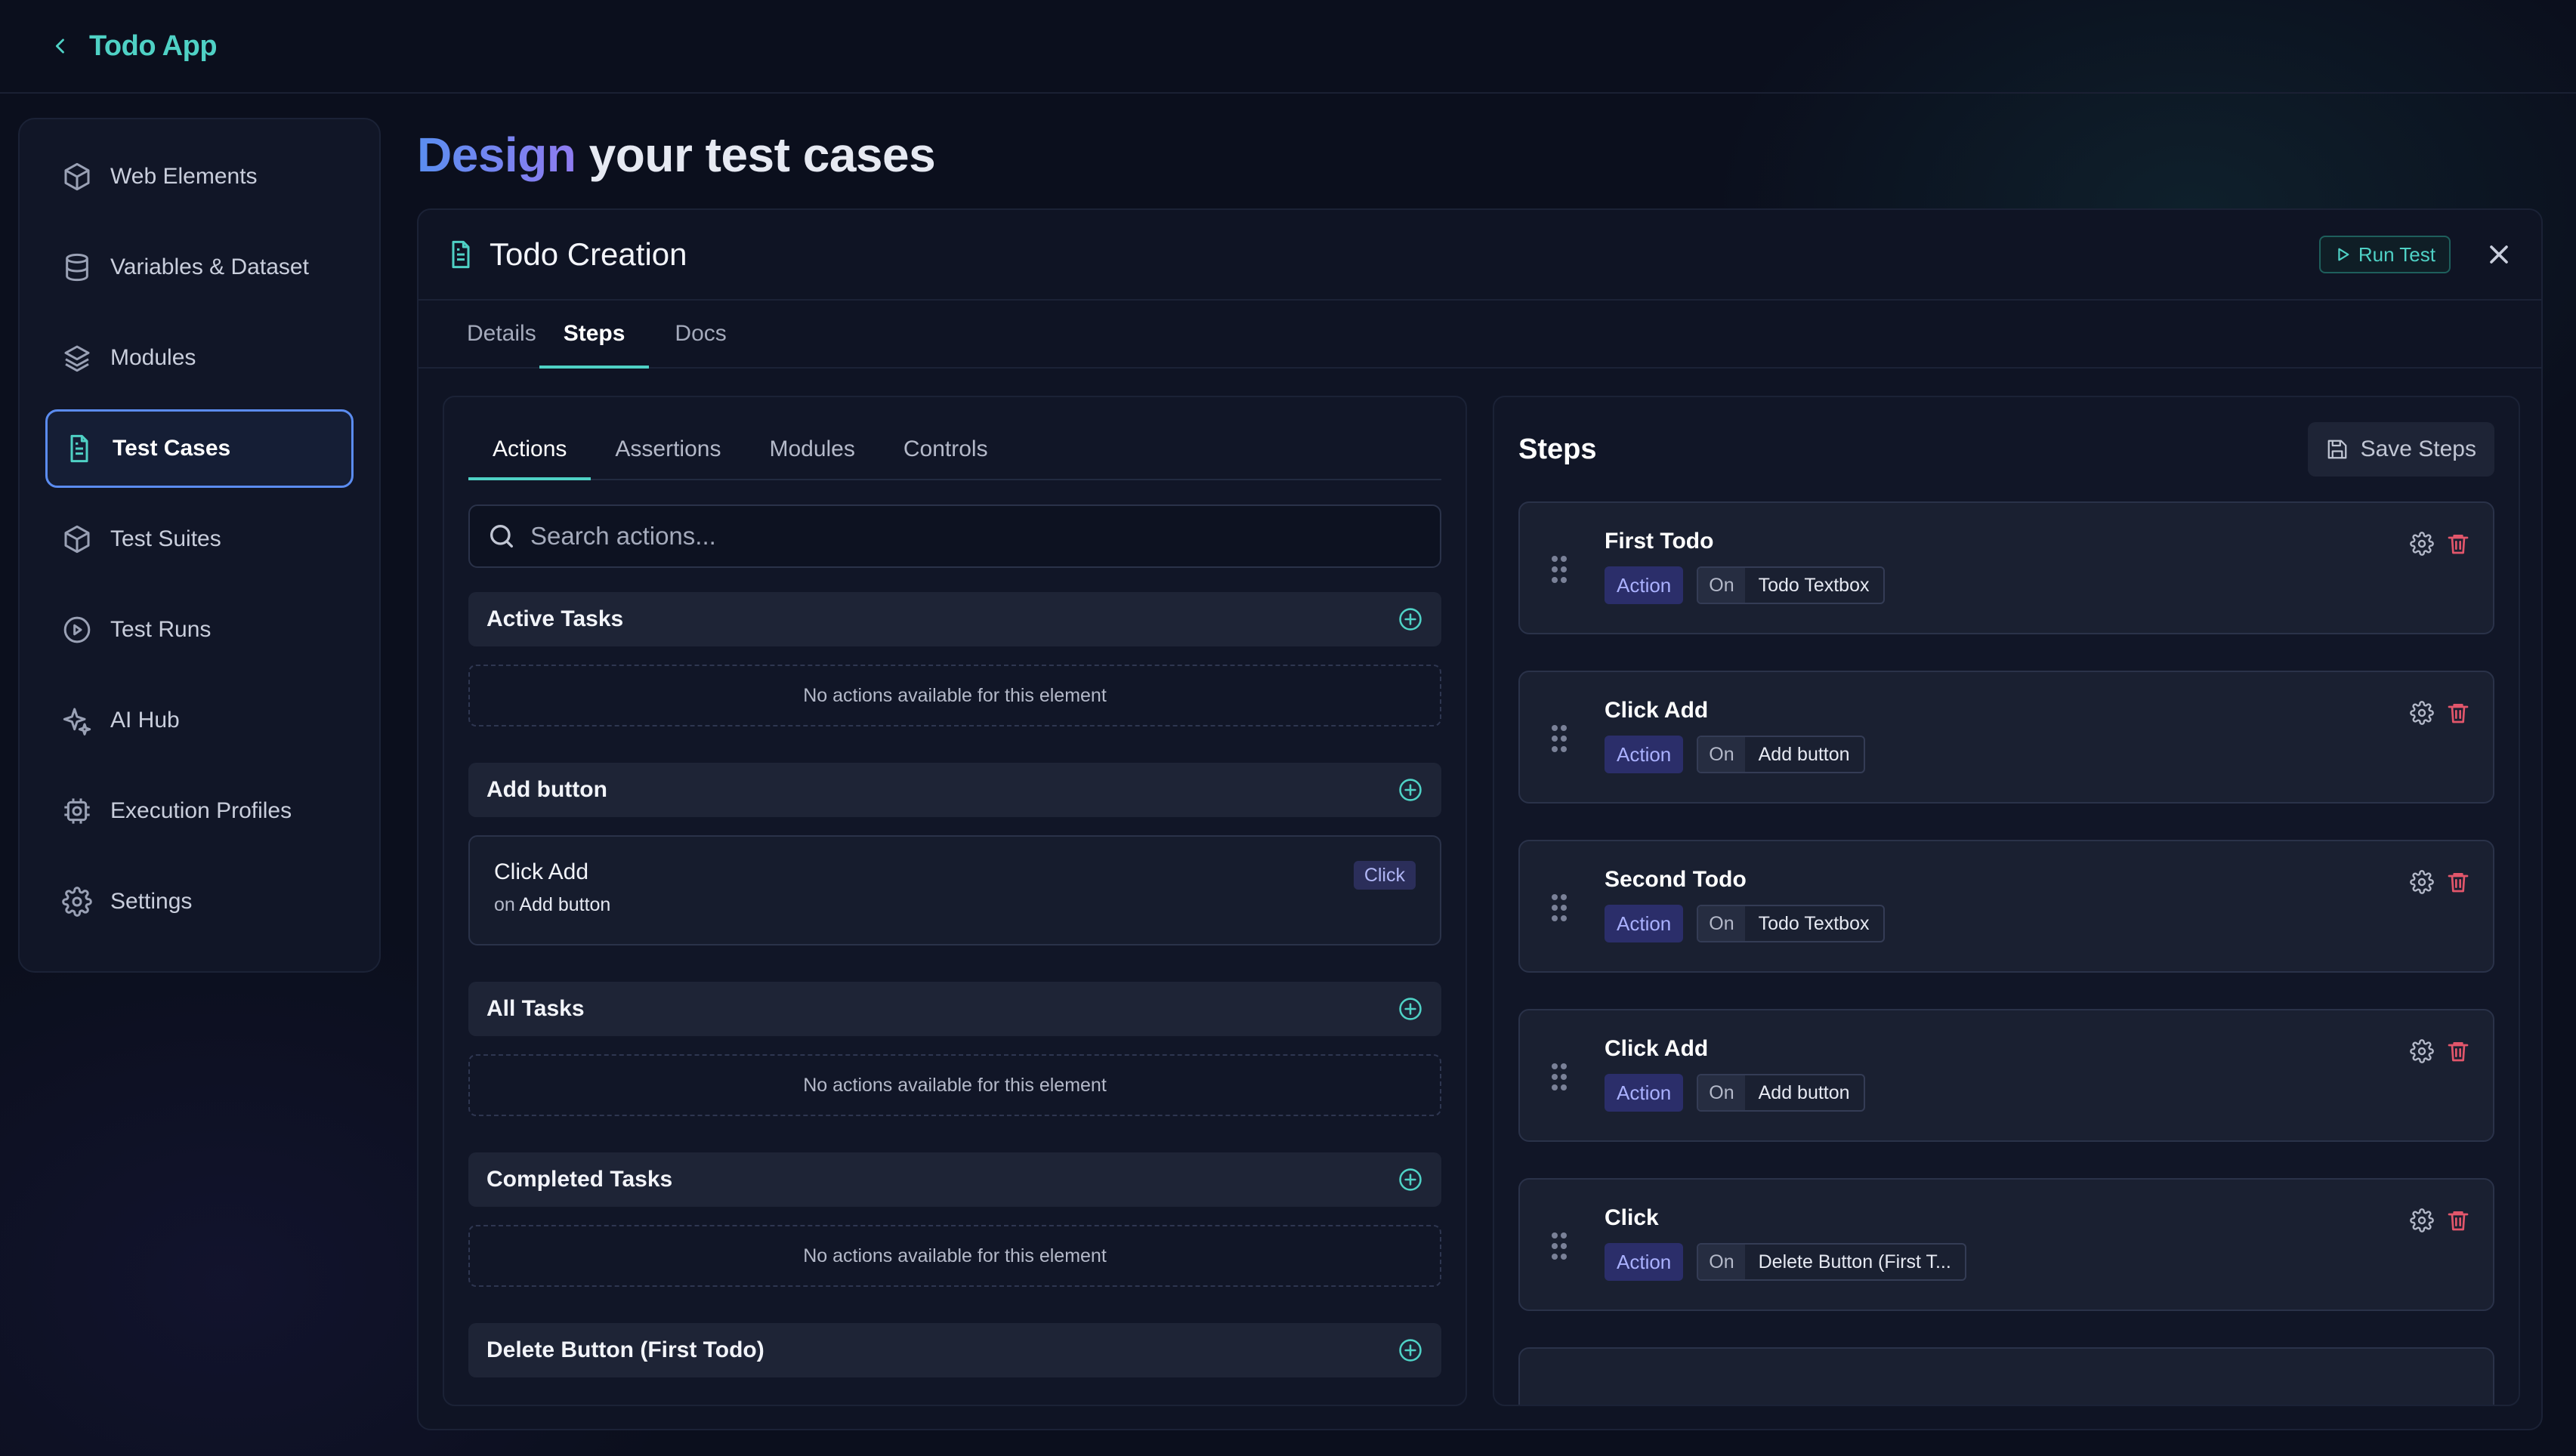  Describe the element at coordinates (1632, 1217) in the screenshot. I see `step-name: Click` at that location.